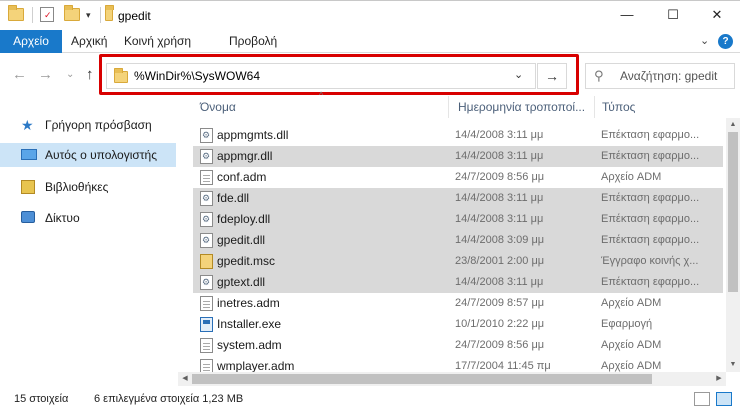 This screenshot has height=410, width=740. I want to click on window-folder-icon, so click(109, 13).